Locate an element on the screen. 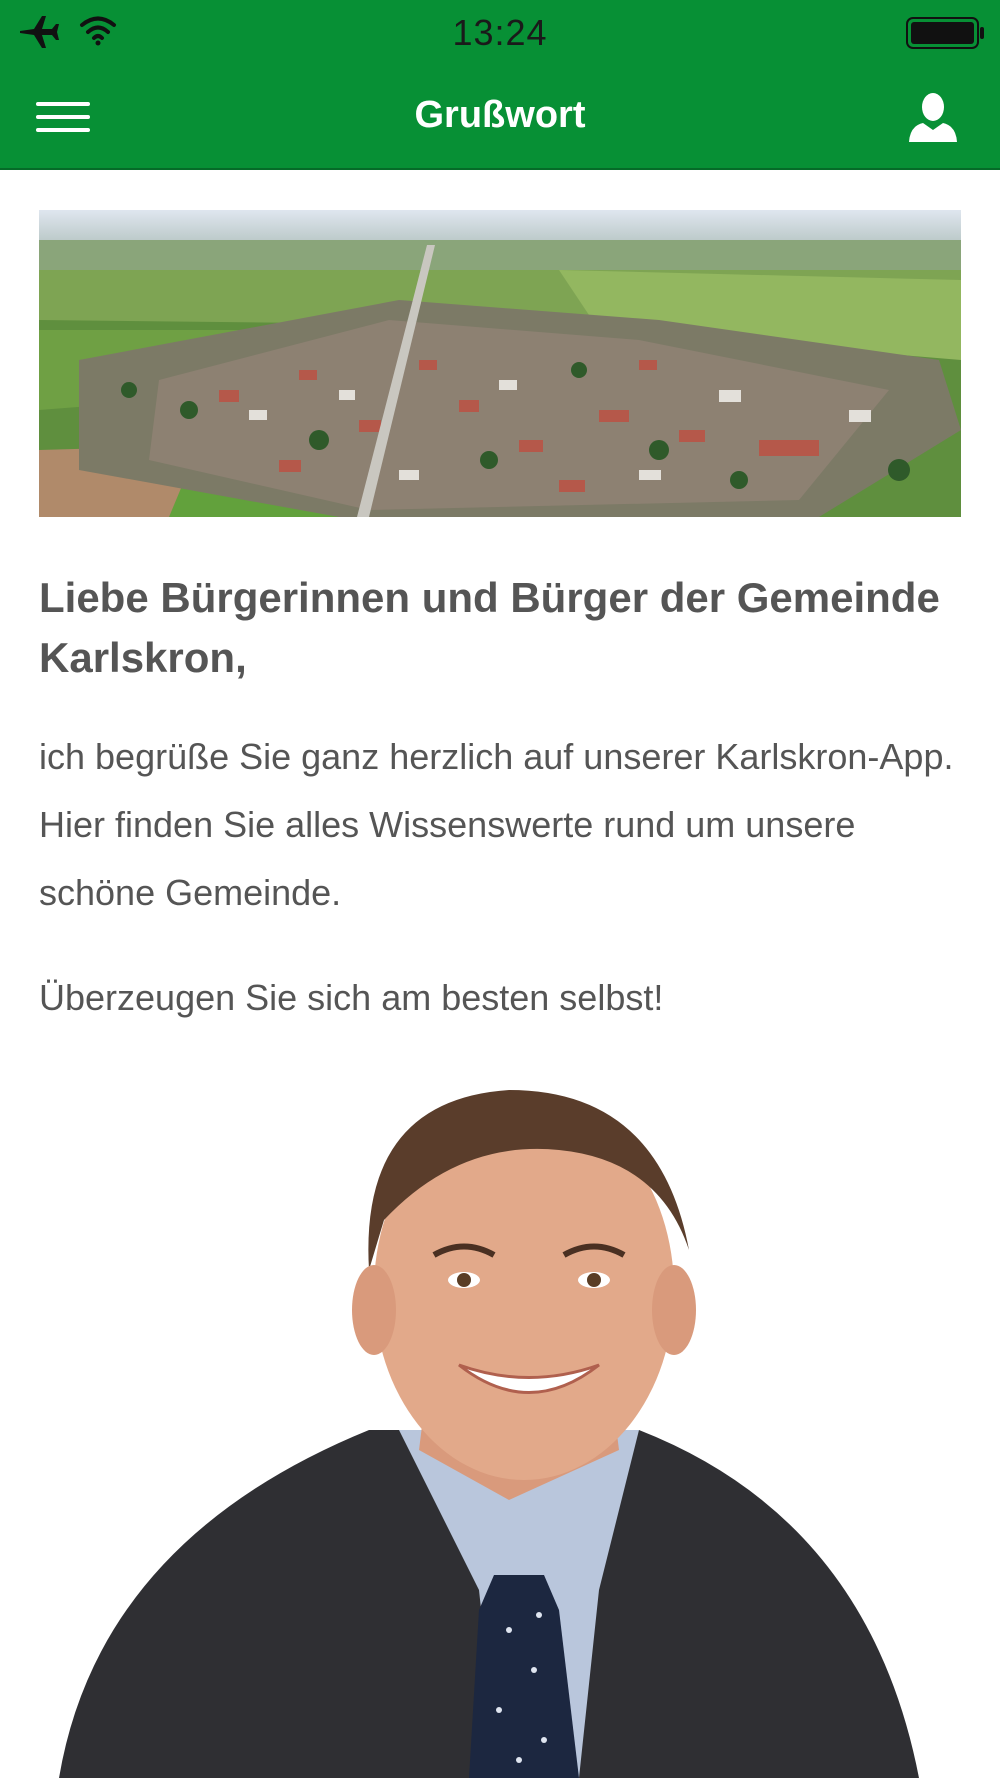 The height and width of the screenshot is (1778, 1000). status-time: 13:24 is located at coordinates (500, 32).